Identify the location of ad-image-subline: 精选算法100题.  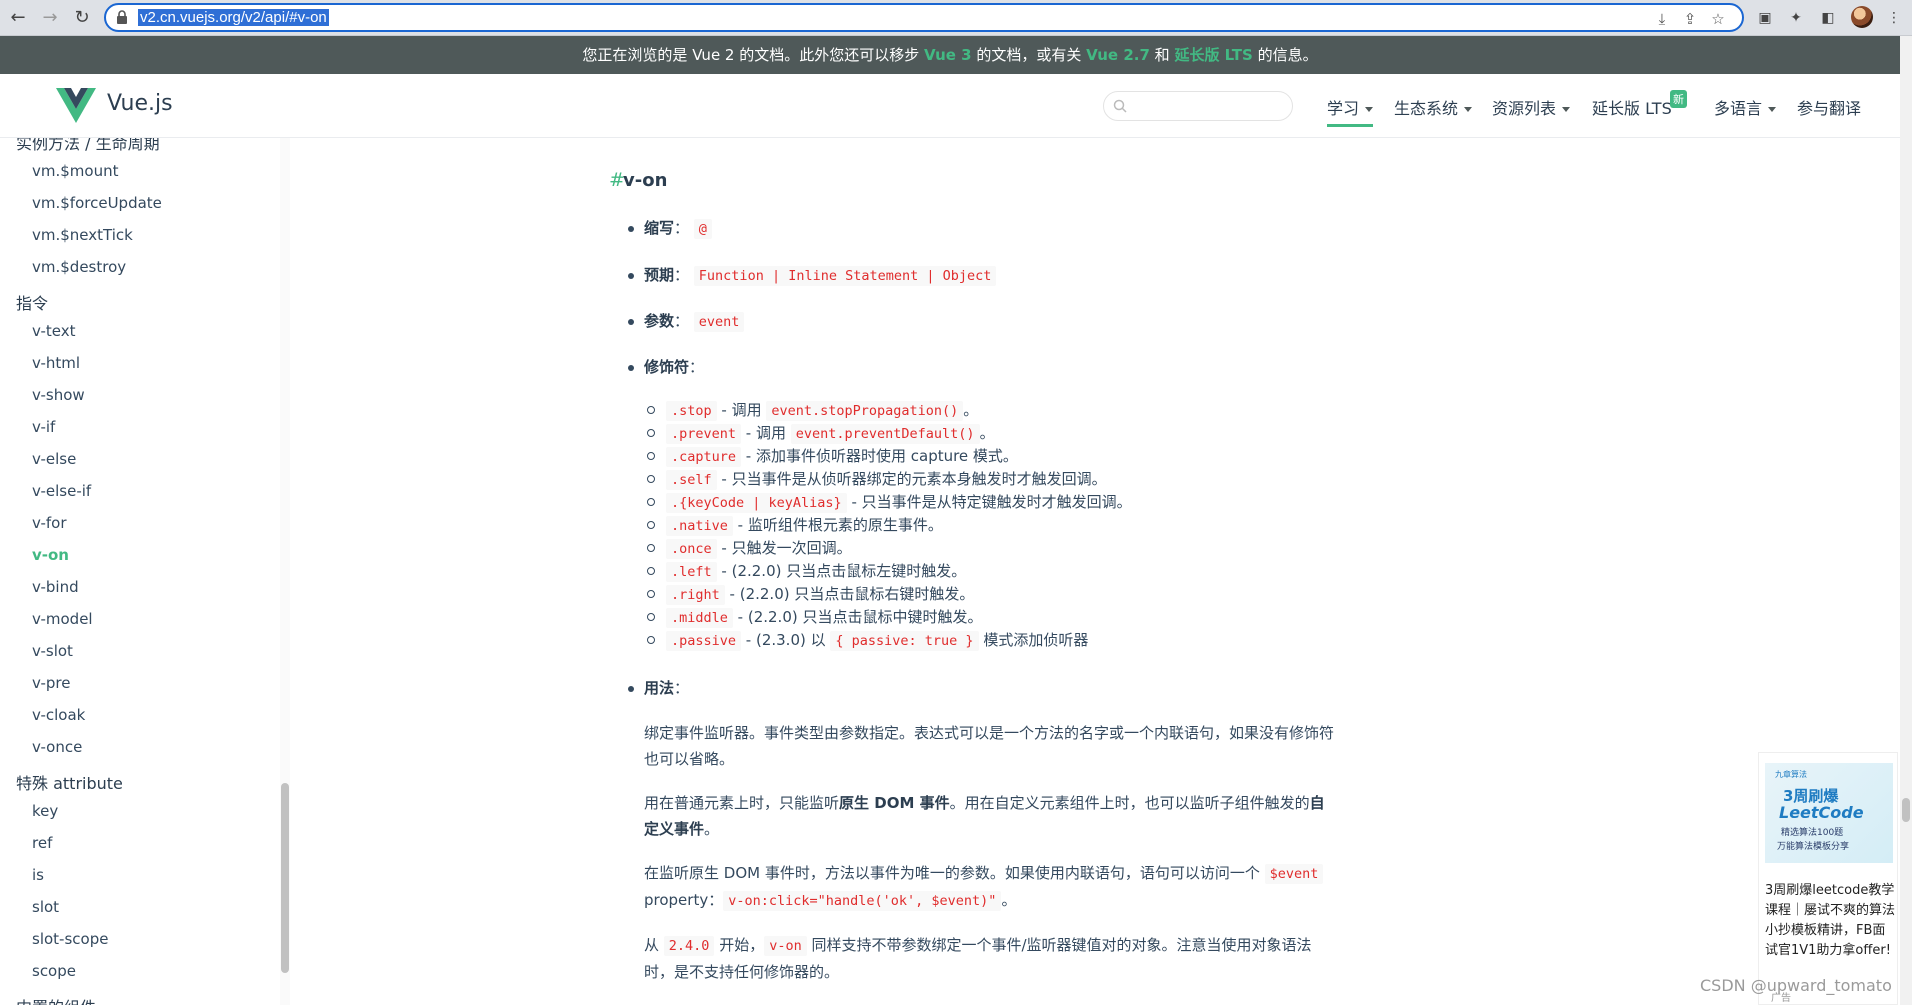
(1812, 833).